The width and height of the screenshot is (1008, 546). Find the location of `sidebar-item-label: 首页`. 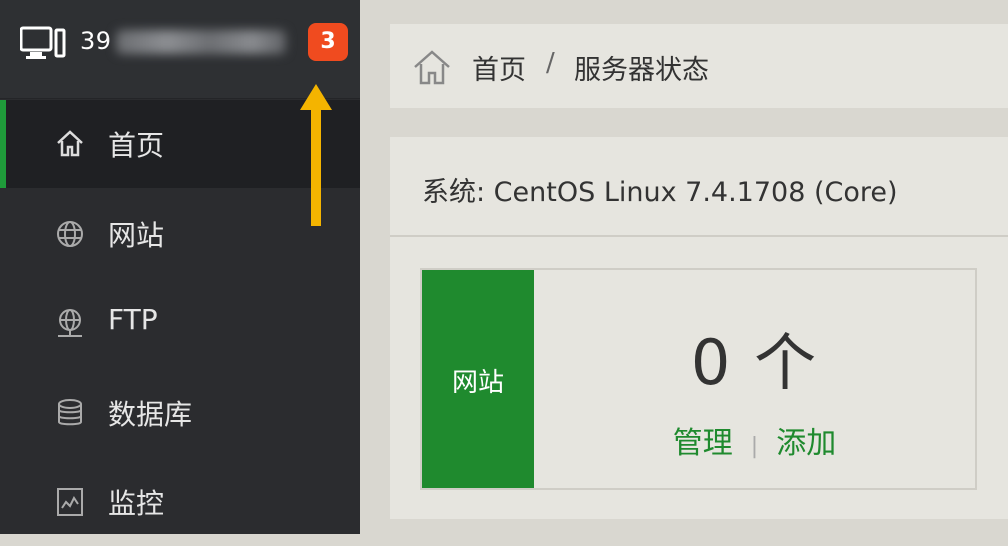

sidebar-item-label: 首页 is located at coordinates (136, 145).